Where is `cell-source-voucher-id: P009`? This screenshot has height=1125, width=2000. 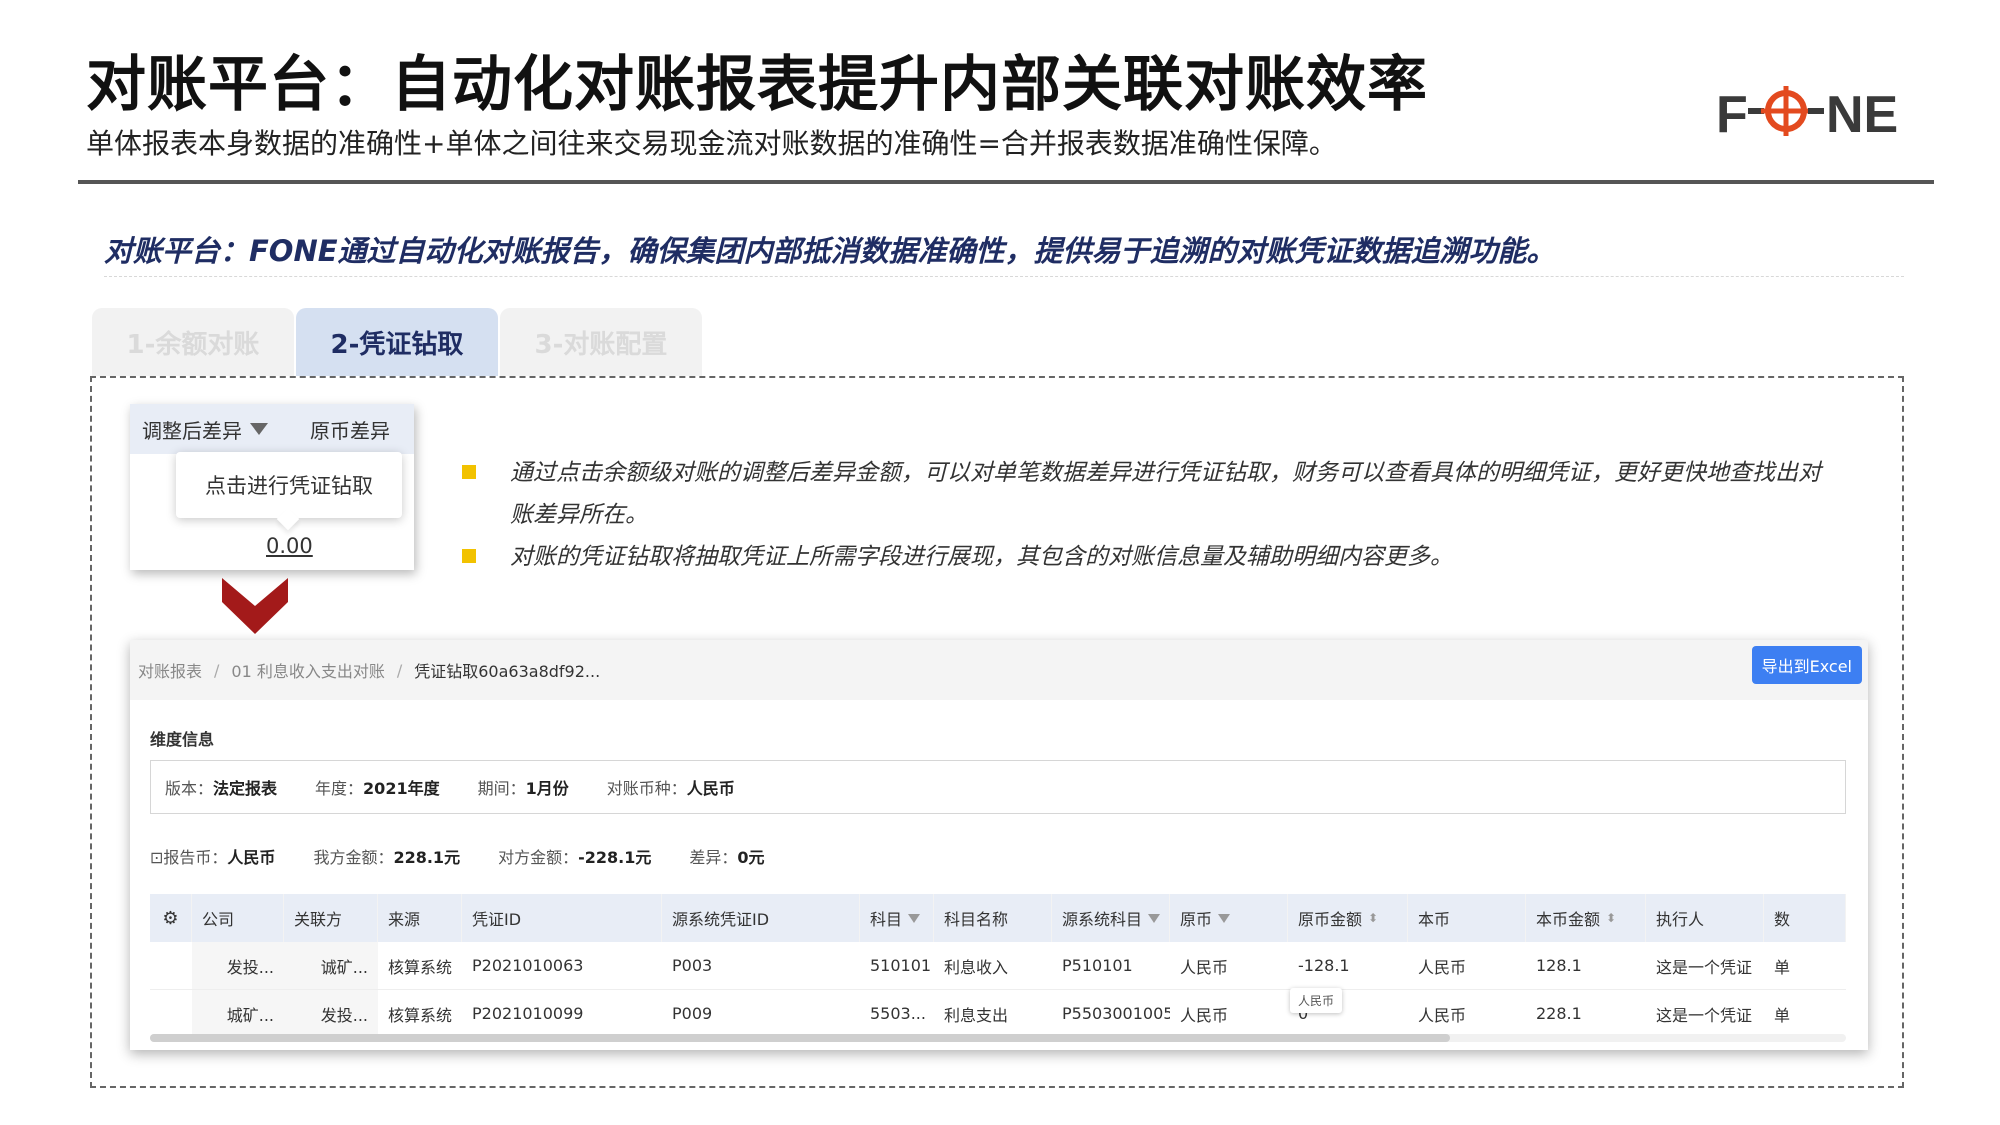 cell-source-voucher-id: P009 is located at coordinates (761, 1013).